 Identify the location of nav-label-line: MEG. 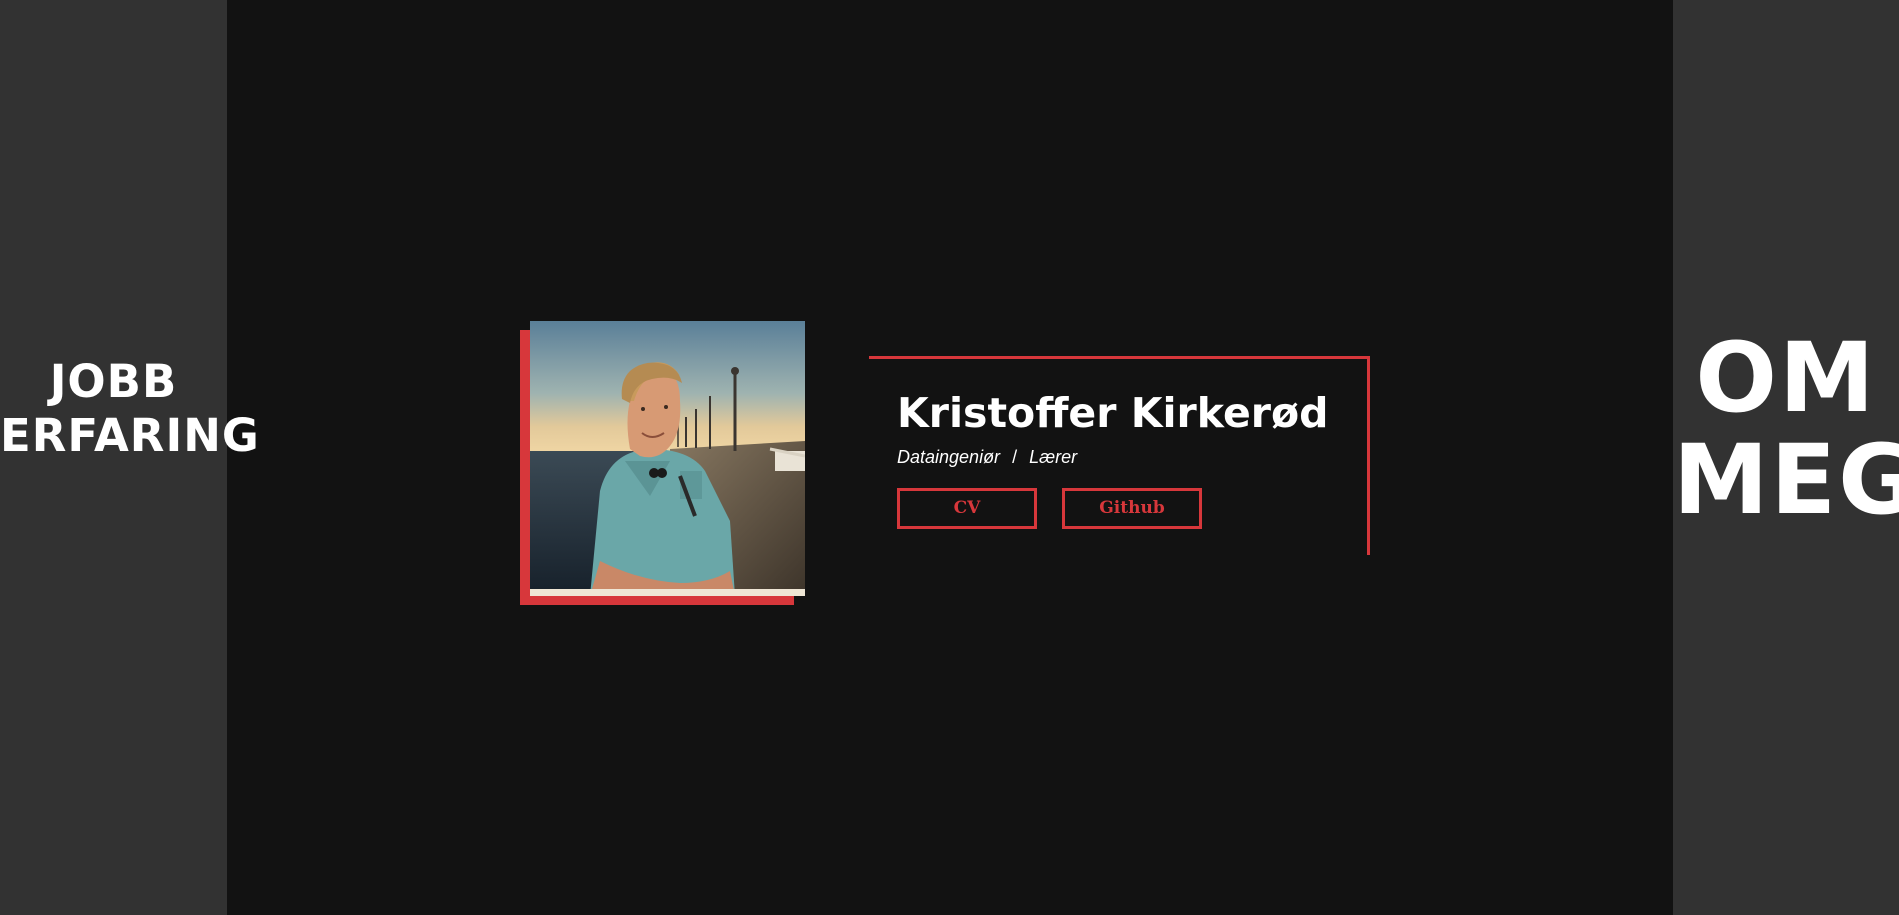
(1786, 480).